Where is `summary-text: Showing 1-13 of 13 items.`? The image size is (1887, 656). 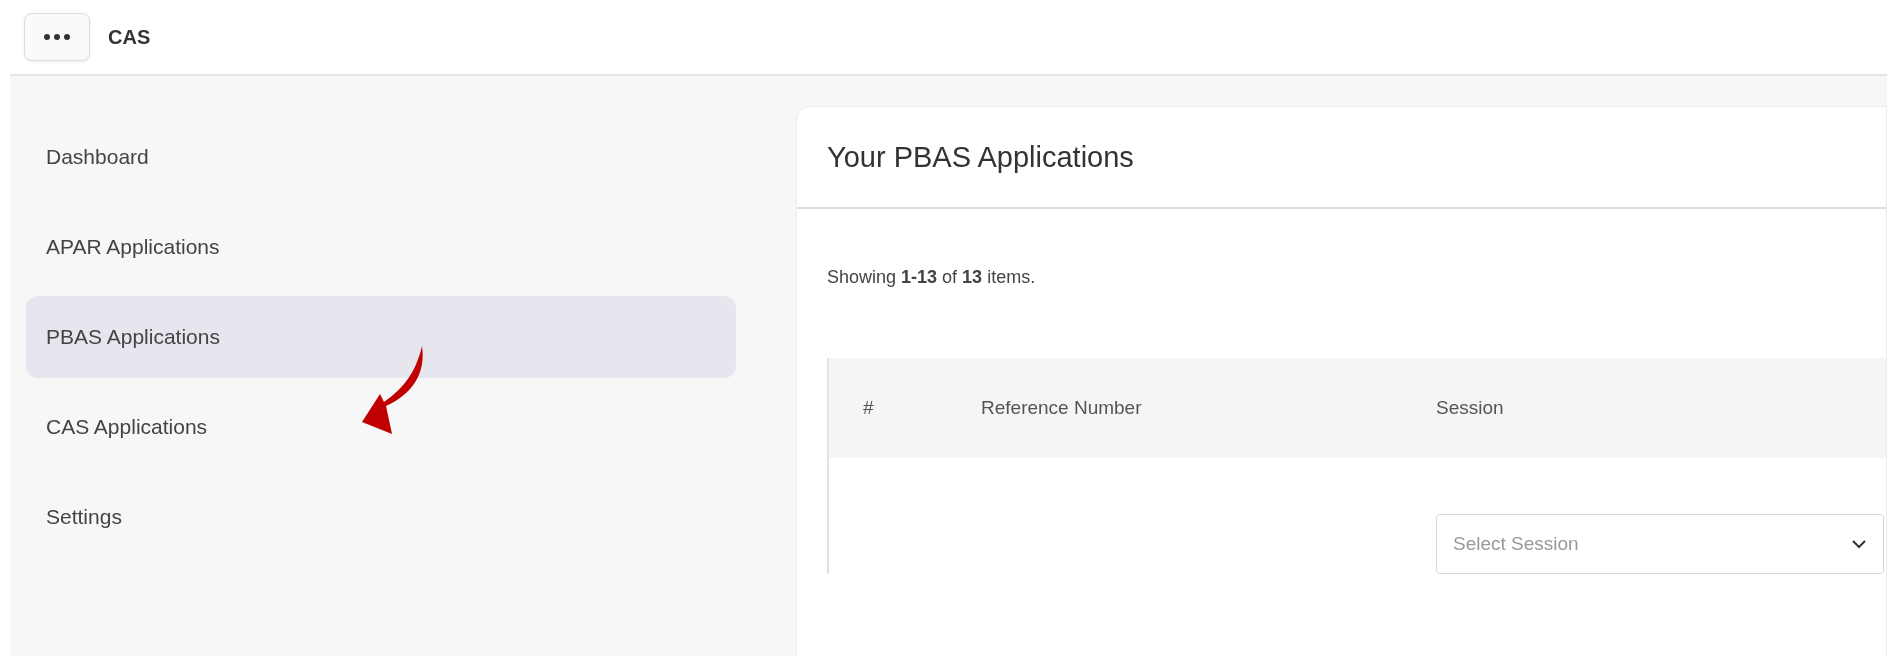 summary-text: Showing 1-13 of 13 items. is located at coordinates (931, 277).